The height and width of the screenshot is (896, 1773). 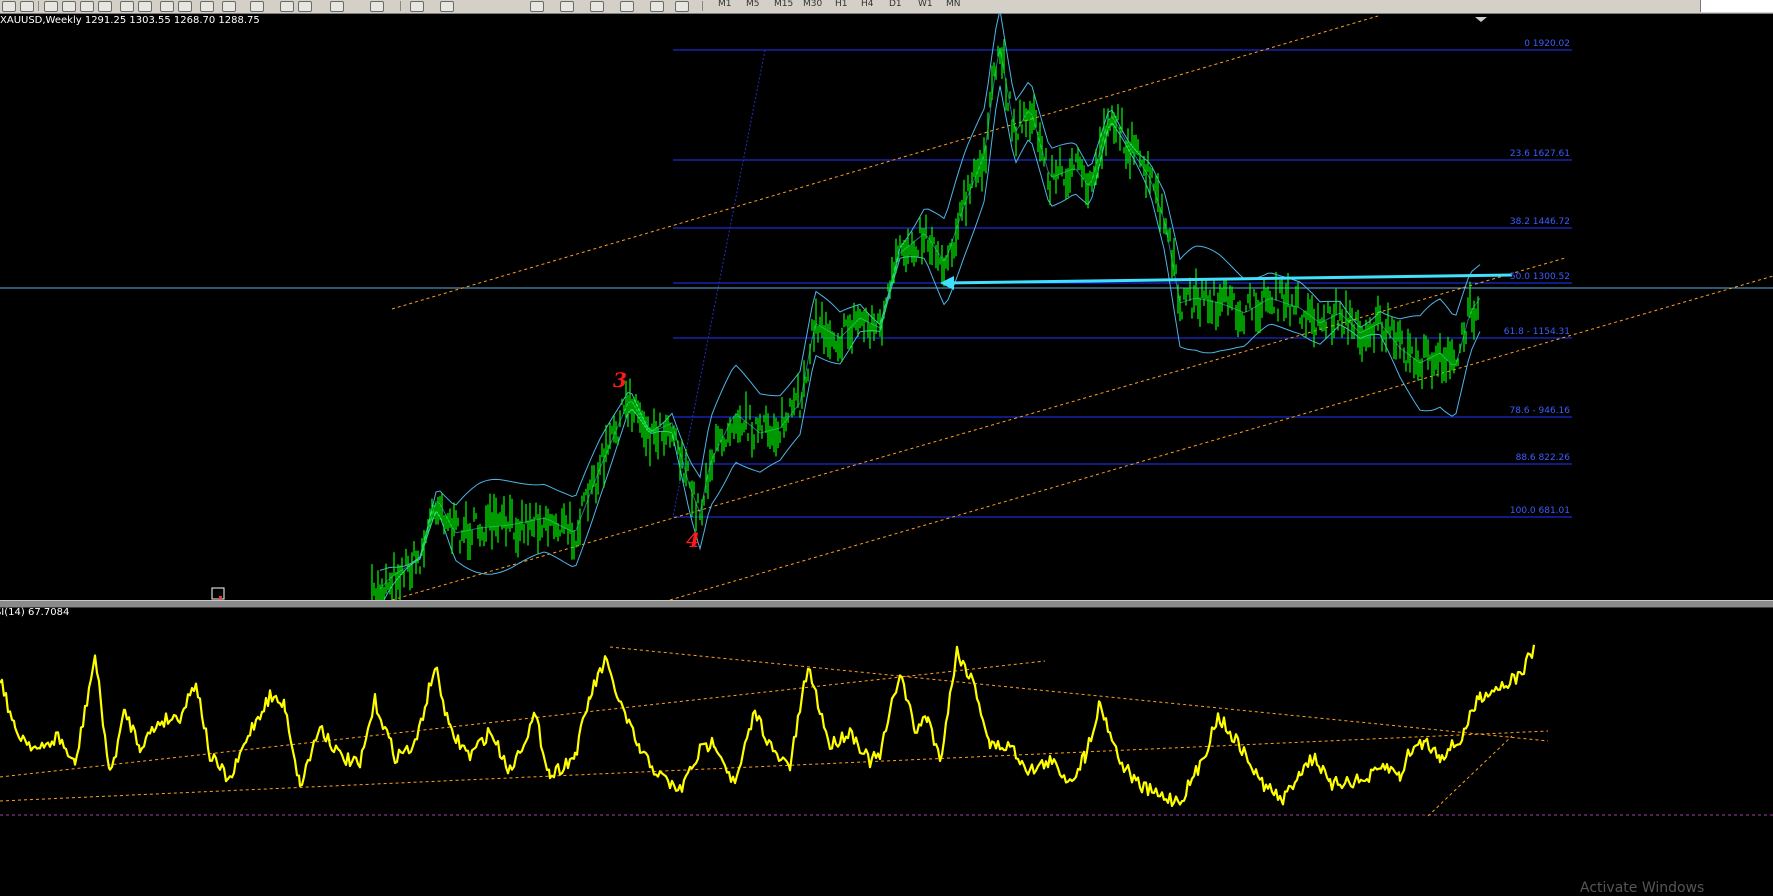 I want to click on chart-shift-icon, so click(x=1481, y=19).